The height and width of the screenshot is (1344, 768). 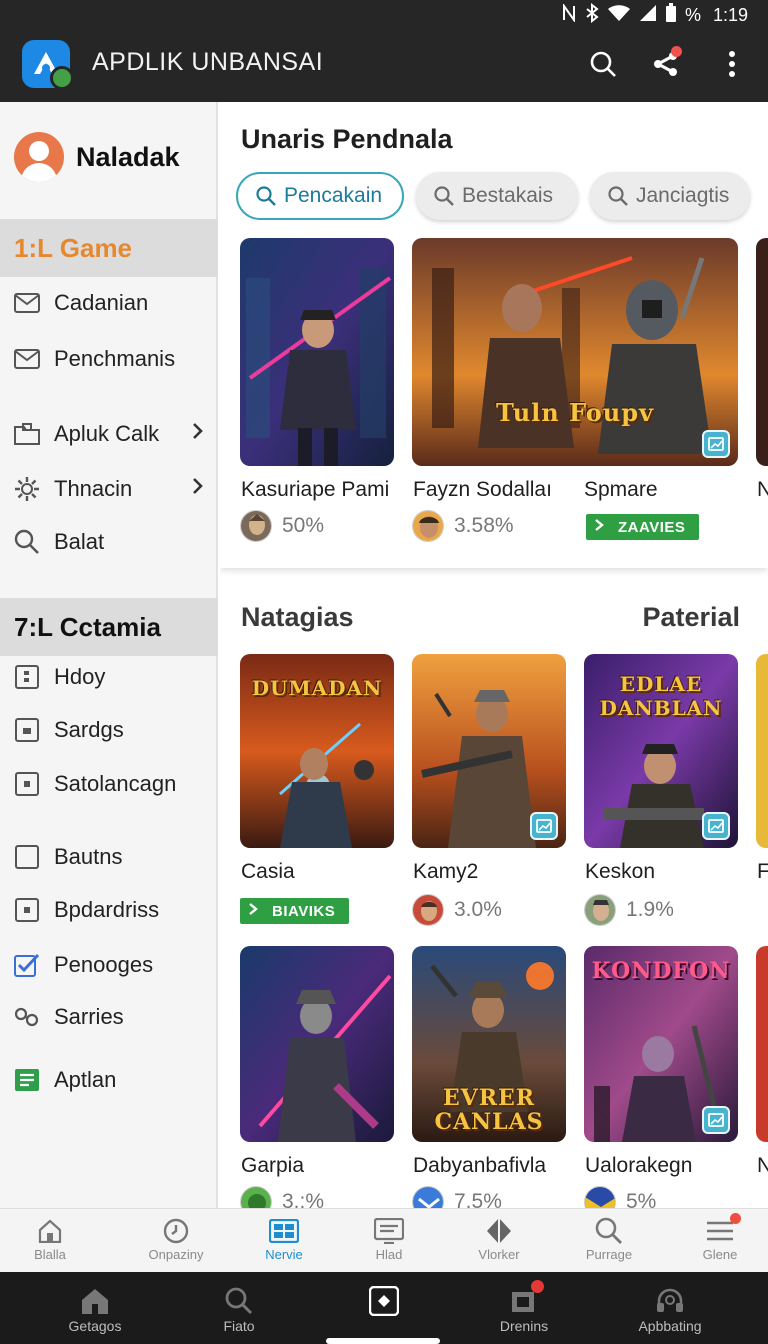 I want to click on nav-fiato: Fiato, so click(x=239, y=1308).